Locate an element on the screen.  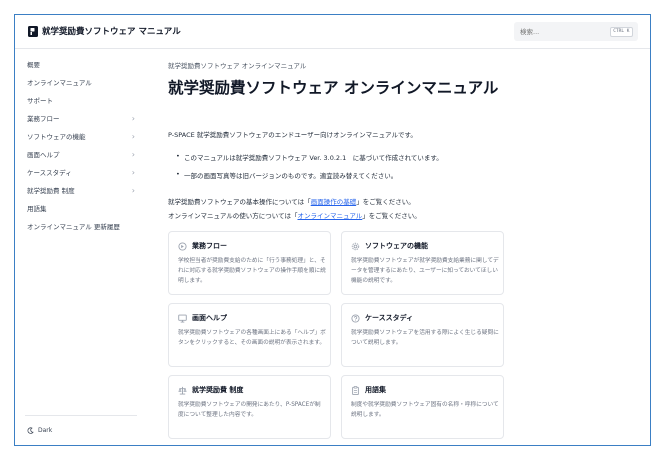
sidebar-item-screen-help: 画面ヘルプ › is located at coordinates (81, 154).